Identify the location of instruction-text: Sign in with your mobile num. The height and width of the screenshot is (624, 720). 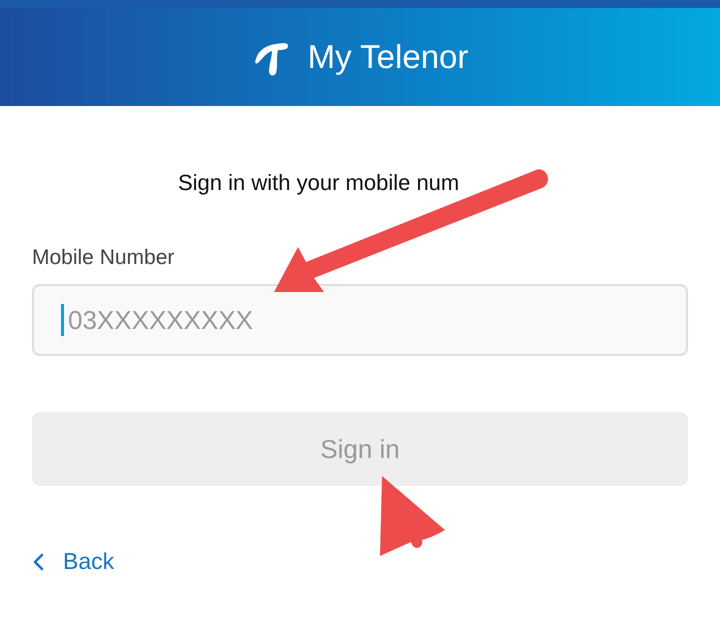
(318, 183).